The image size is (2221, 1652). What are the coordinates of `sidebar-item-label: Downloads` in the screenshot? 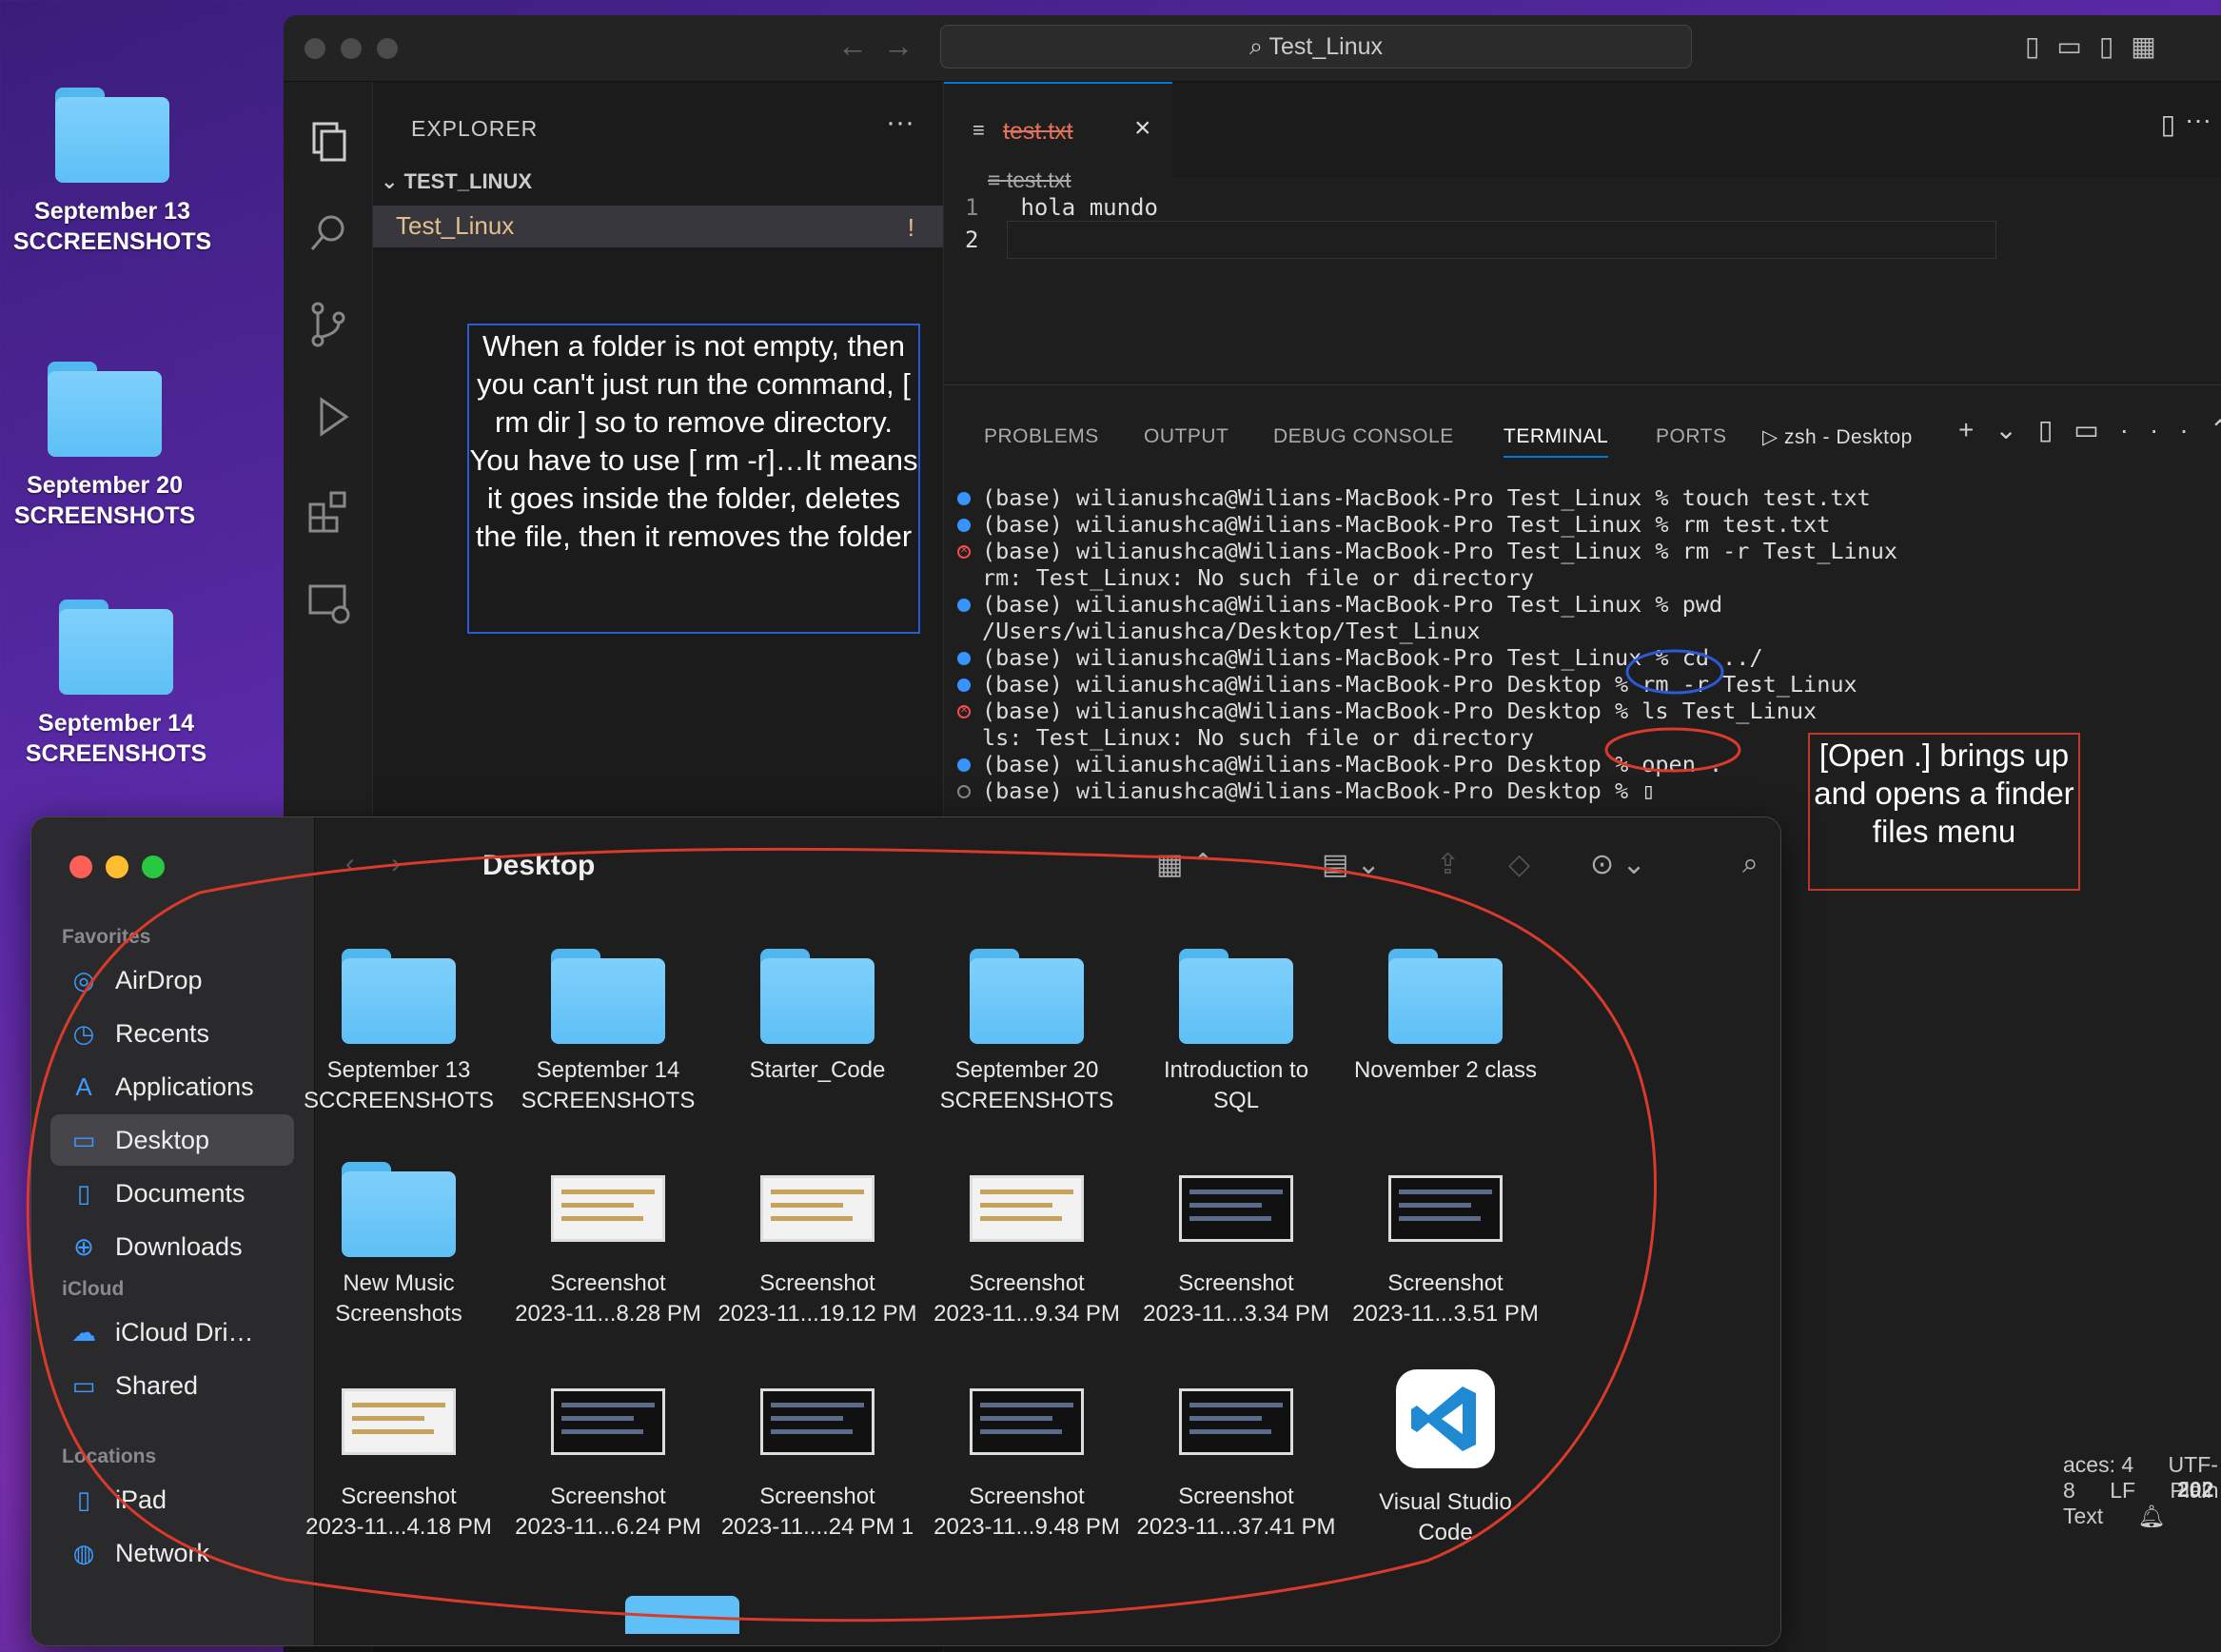 It's located at (179, 1246).